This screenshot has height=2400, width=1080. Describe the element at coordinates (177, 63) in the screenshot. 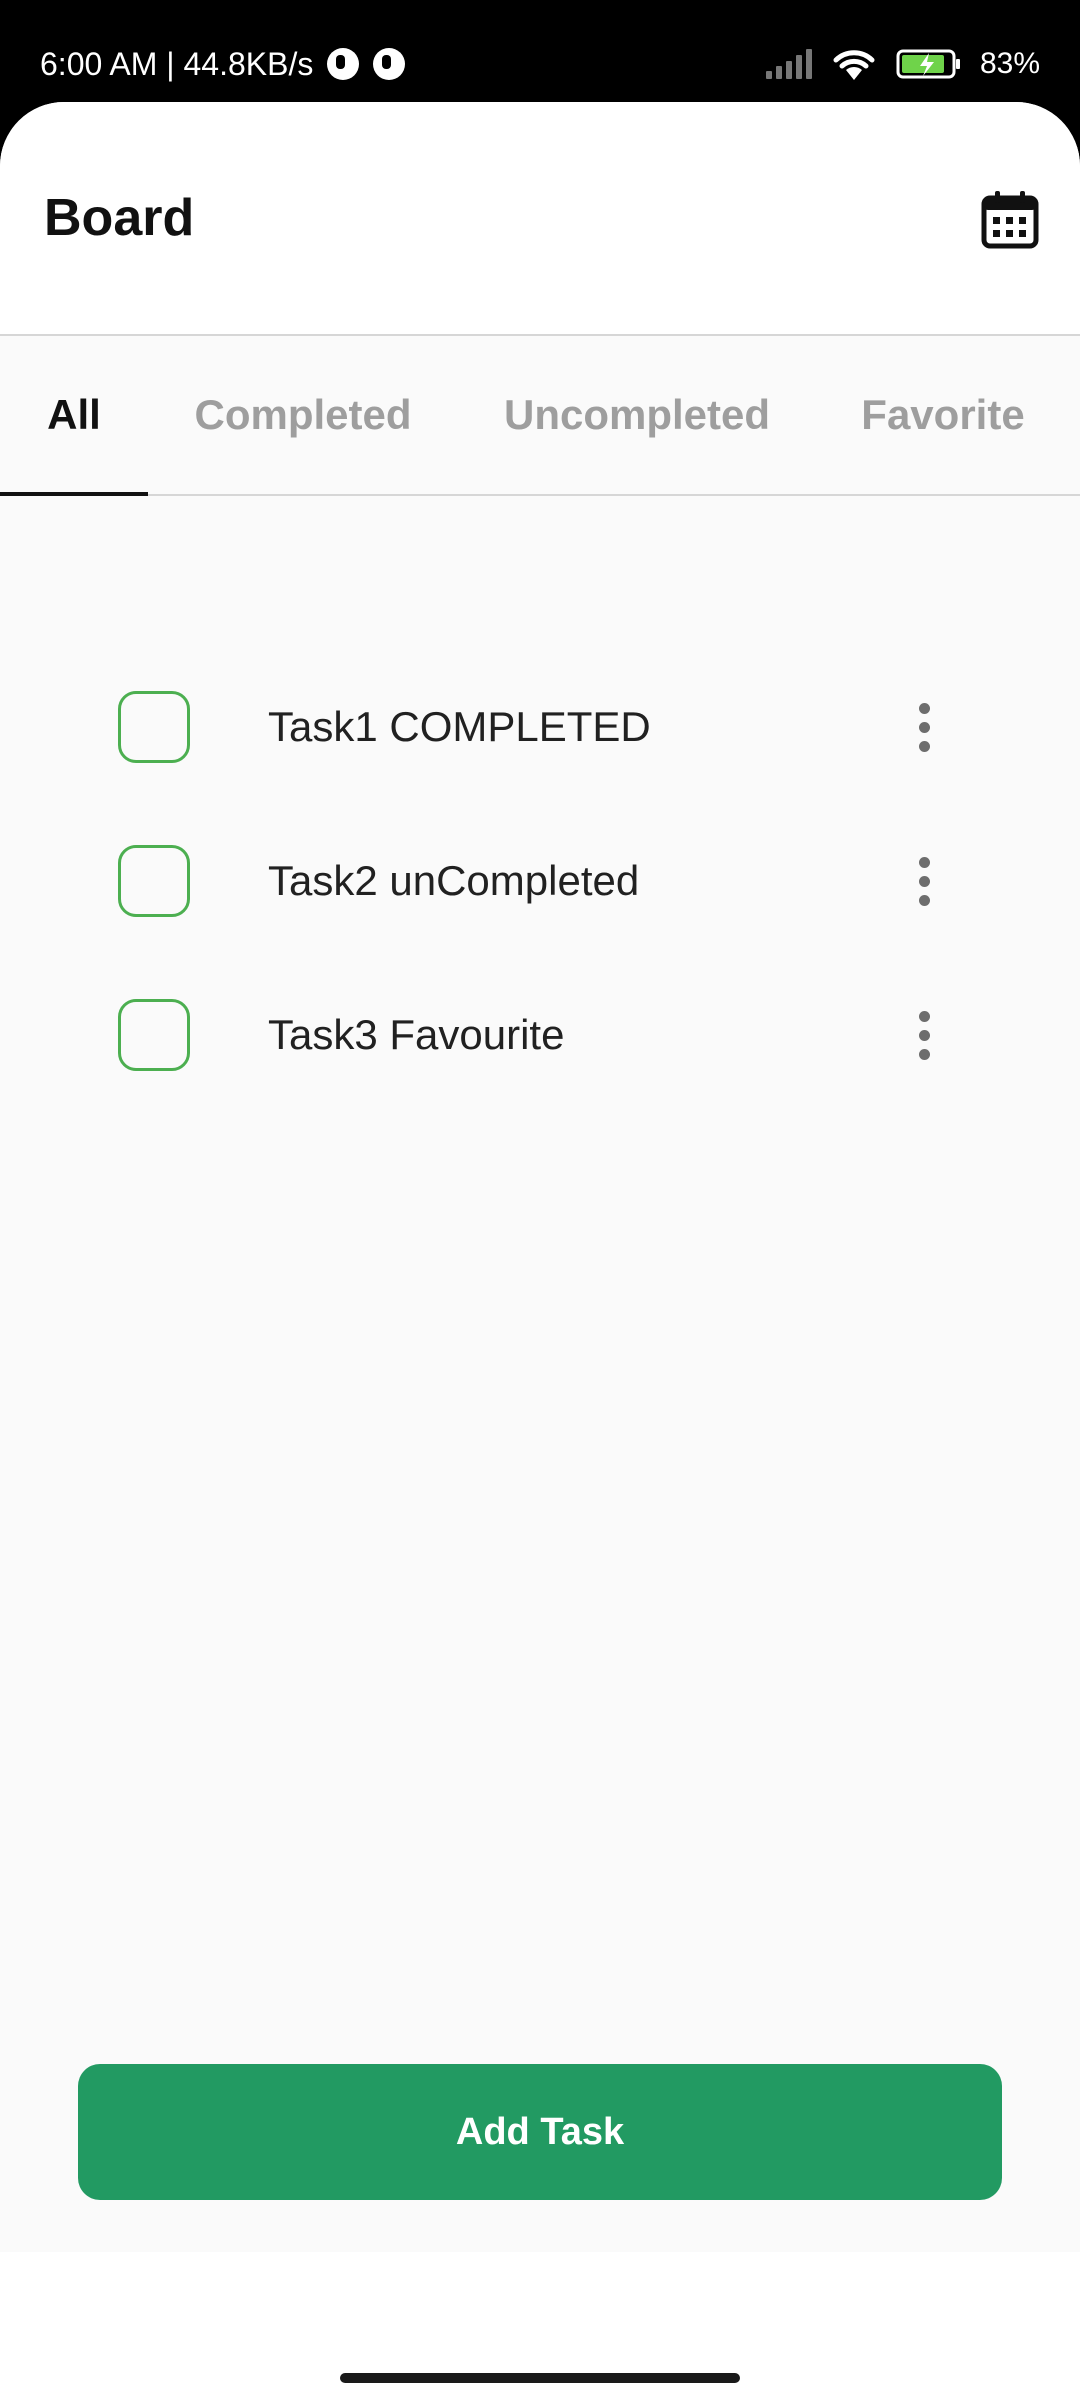

I see `status-time-speed: 6:00 AM | 44.8KB/s` at that location.